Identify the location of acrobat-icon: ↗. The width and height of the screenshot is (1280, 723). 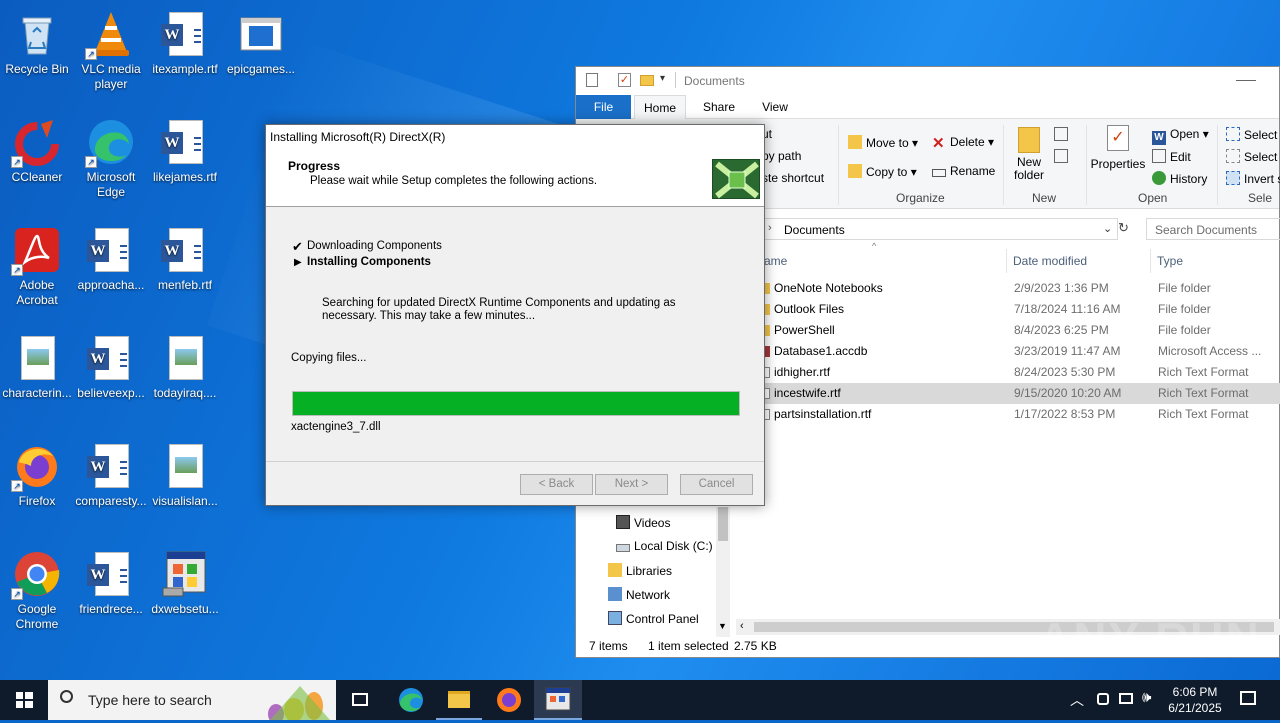
(36, 251).